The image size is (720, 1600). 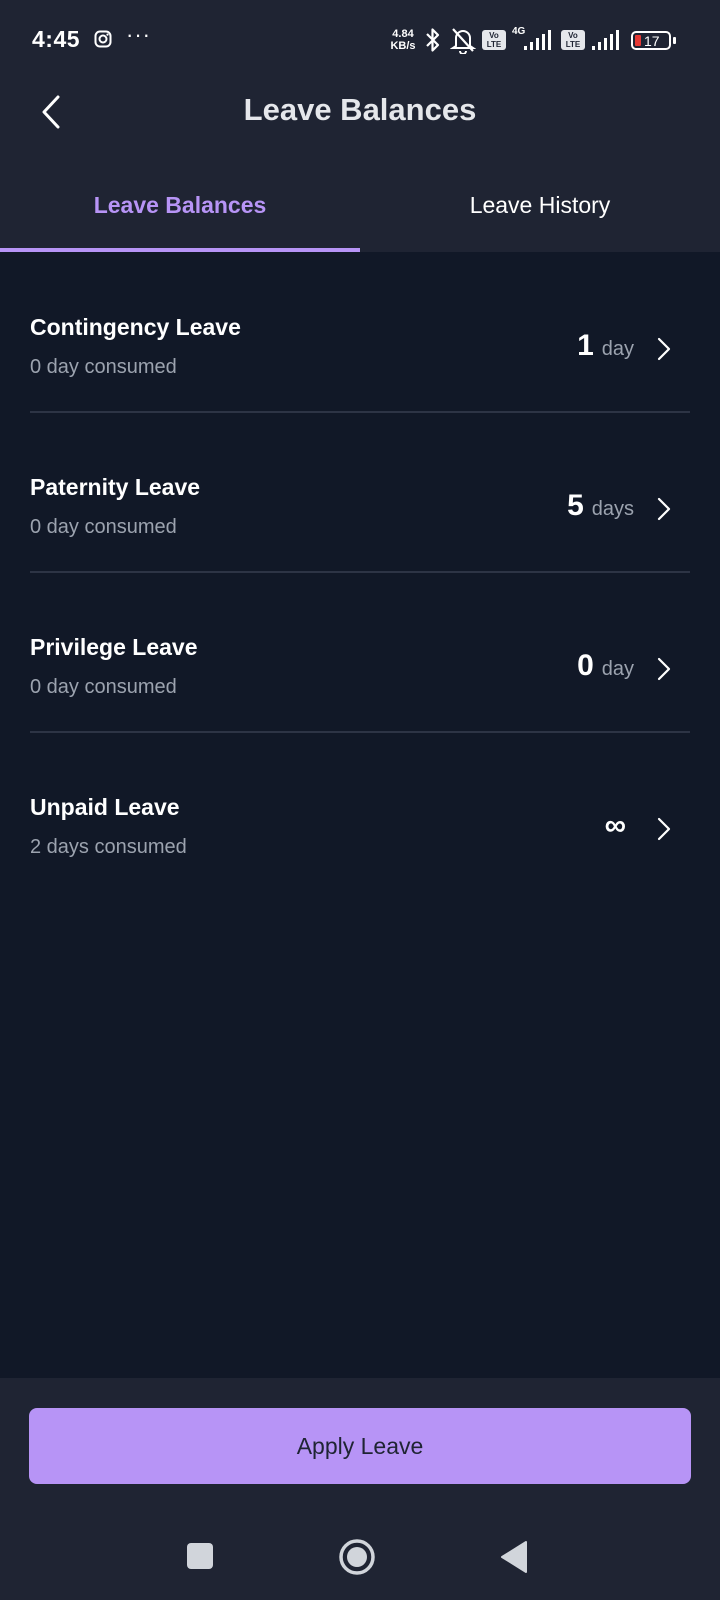 What do you see at coordinates (674, 40) in the screenshot?
I see `battery-nub` at bounding box center [674, 40].